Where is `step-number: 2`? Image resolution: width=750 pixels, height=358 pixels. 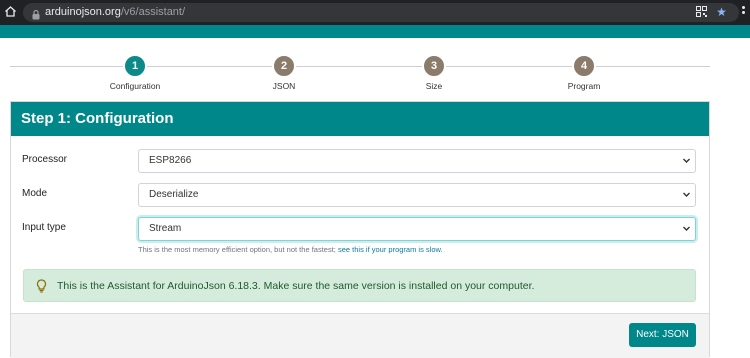 step-number: 2 is located at coordinates (284, 66).